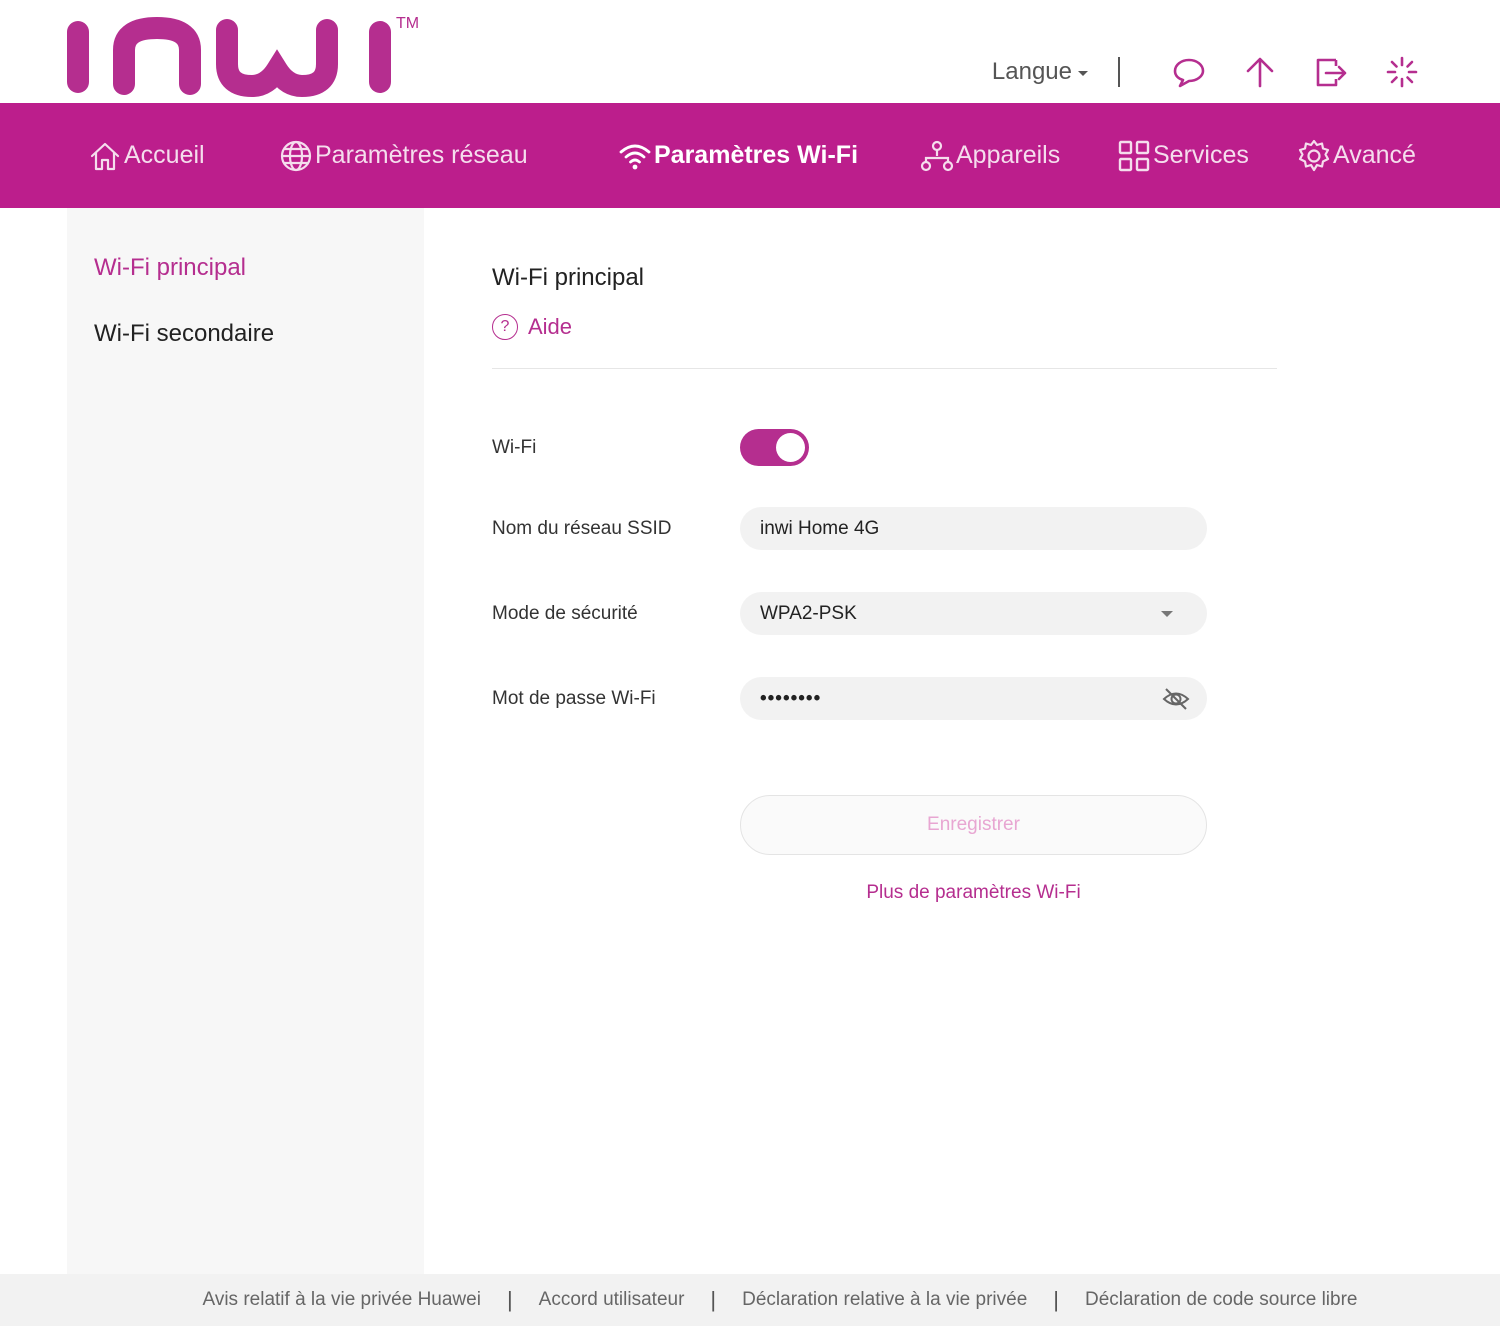  Describe the element at coordinates (973, 613) in the screenshot. I see `security-select: WPA2-PSK` at that location.